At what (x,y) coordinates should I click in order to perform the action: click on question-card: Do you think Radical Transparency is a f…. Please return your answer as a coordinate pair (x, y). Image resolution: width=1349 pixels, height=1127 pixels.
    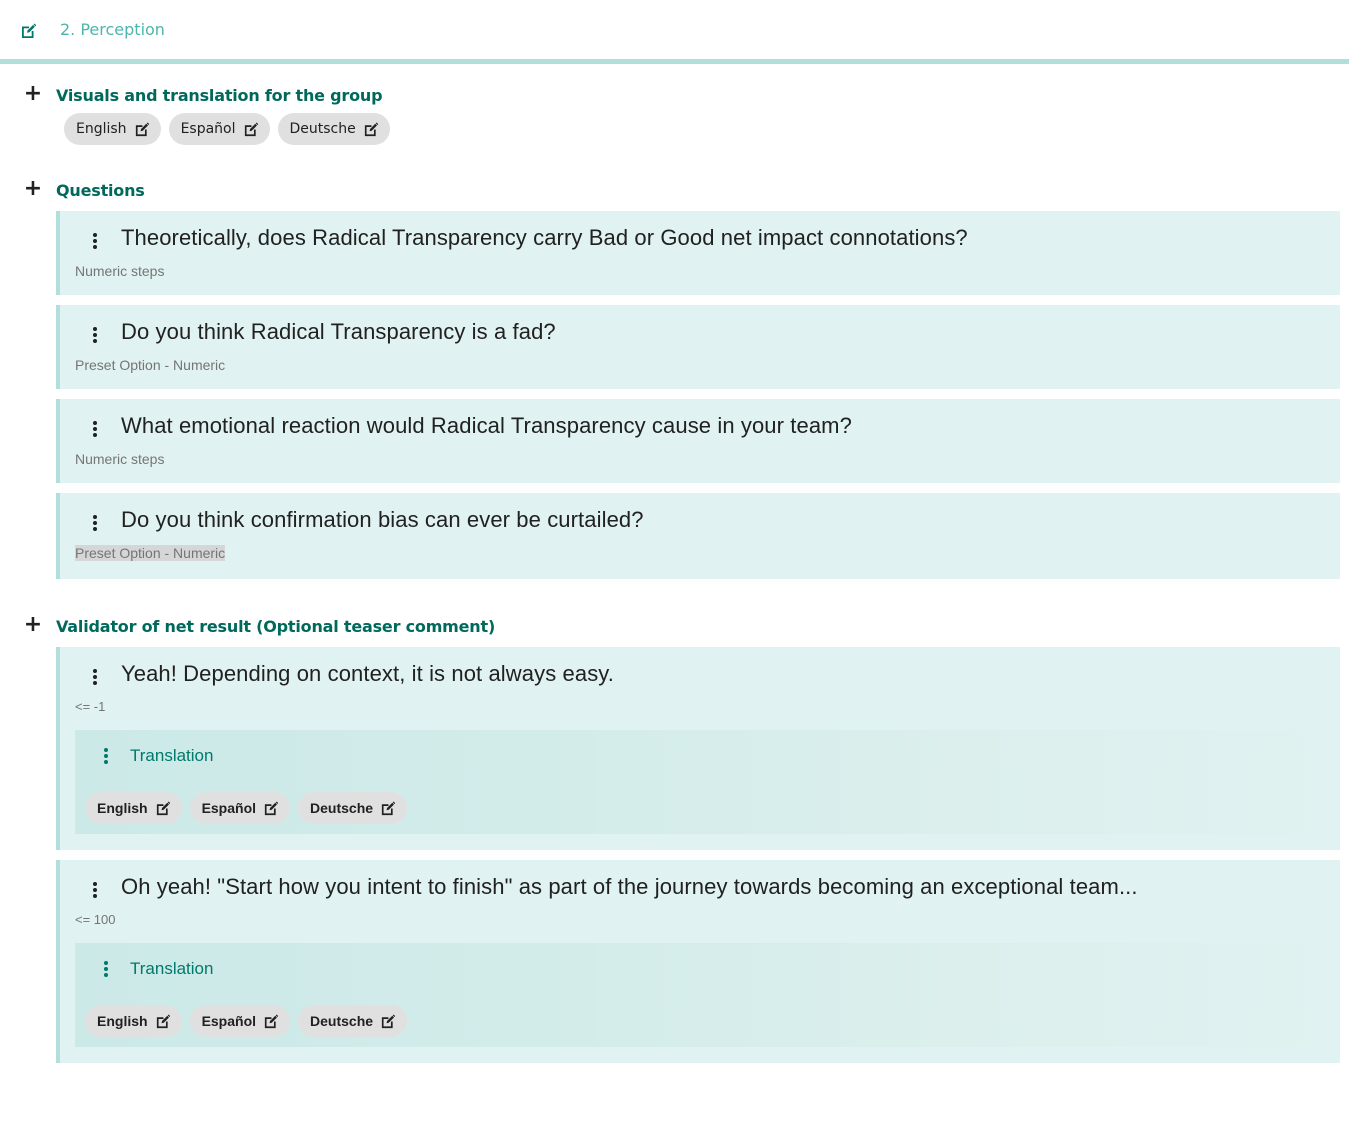
    Looking at the image, I should click on (698, 347).